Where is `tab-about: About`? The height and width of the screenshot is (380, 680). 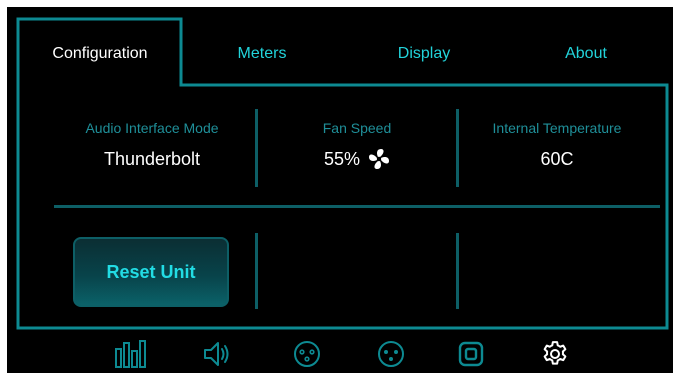 tab-about: About is located at coordinates (586, 54).